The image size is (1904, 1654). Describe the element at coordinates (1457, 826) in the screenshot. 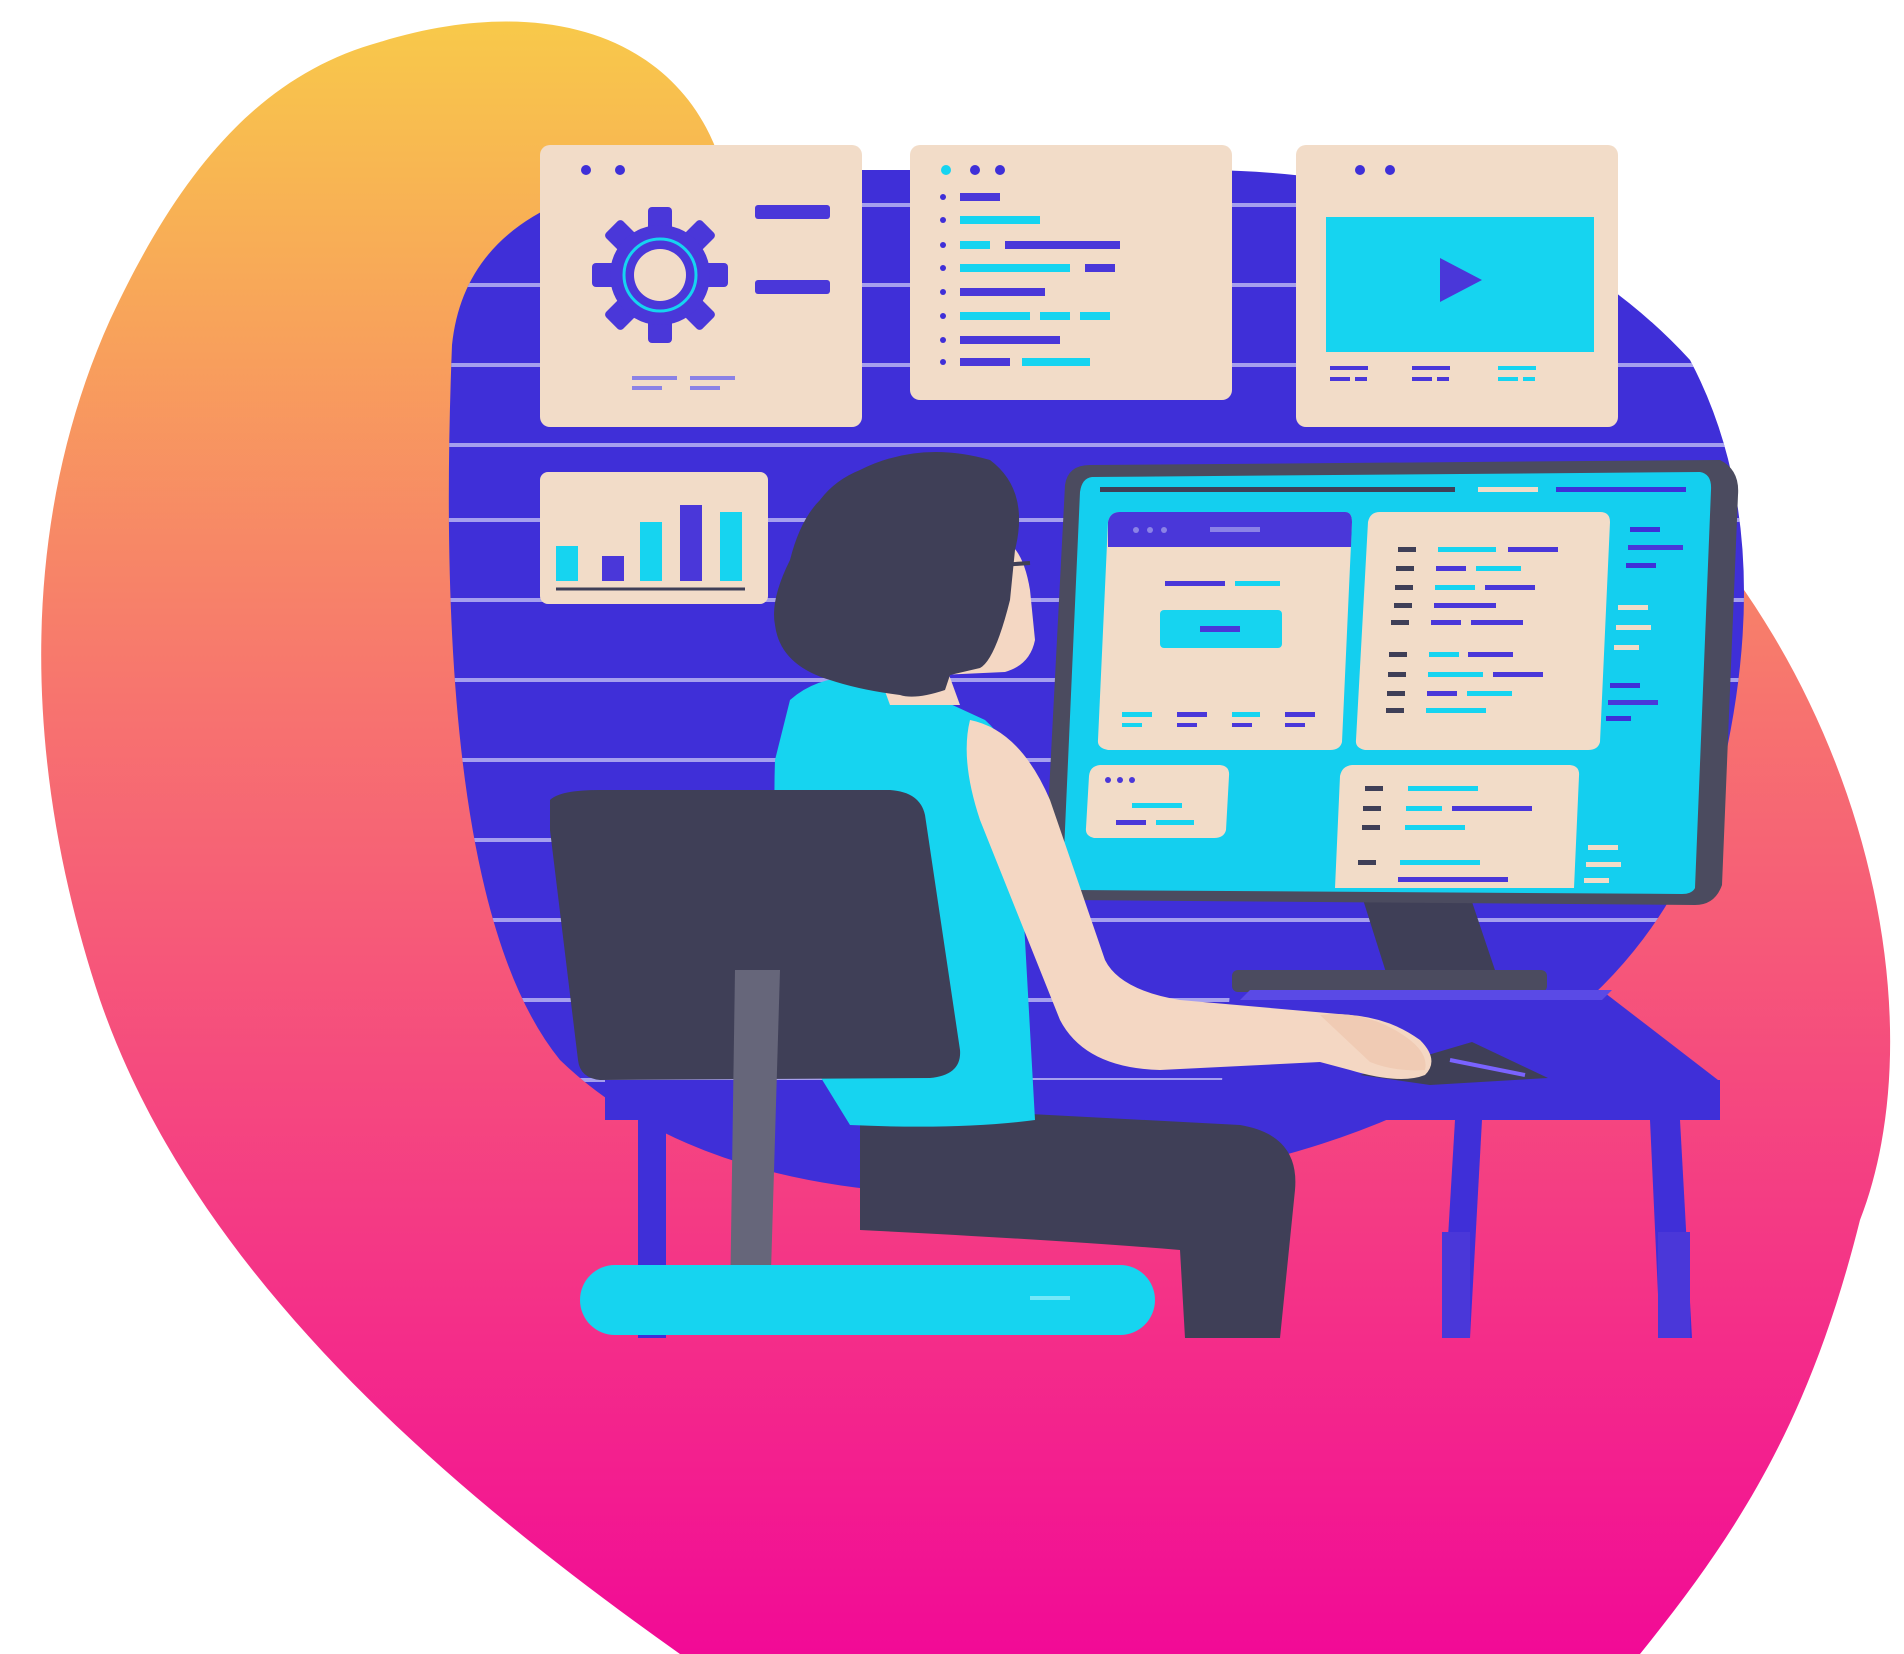

I see `screen-window-d` at that location.